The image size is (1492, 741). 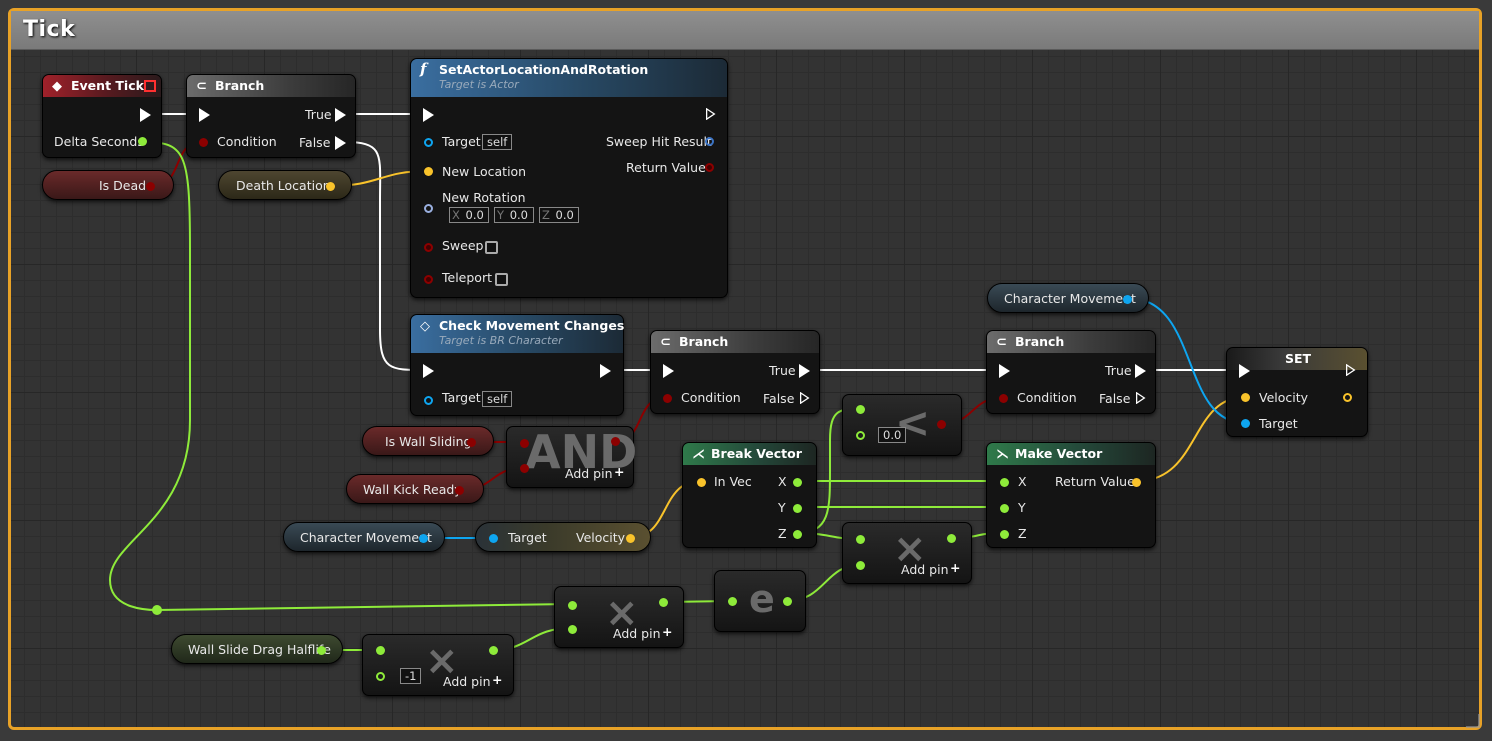 What do you see at coordinates (285, 185) in the screenshot?
I see `death-location-variable: Death Location` at bounding box center [285, 185].